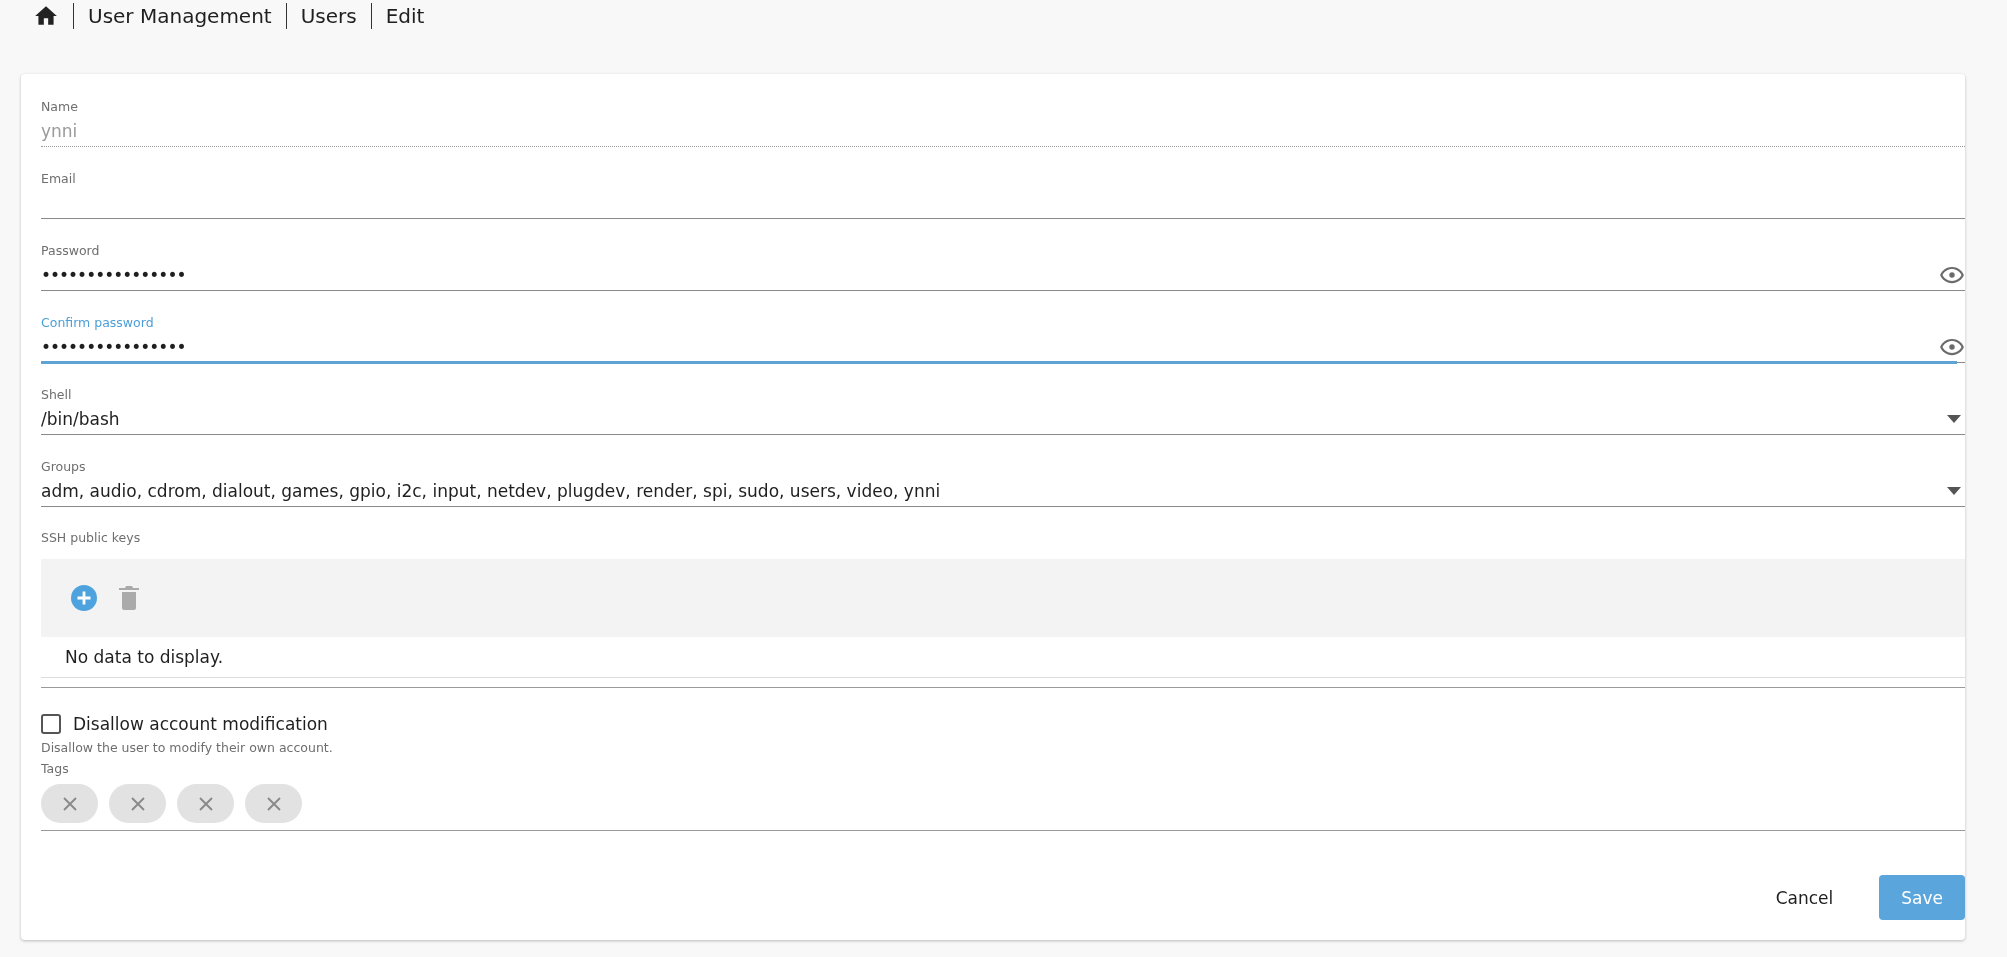  What do you see at coordinates (60, 107) in the screenshot?
I see `field-label: Name` at bounding box center [60, 107].